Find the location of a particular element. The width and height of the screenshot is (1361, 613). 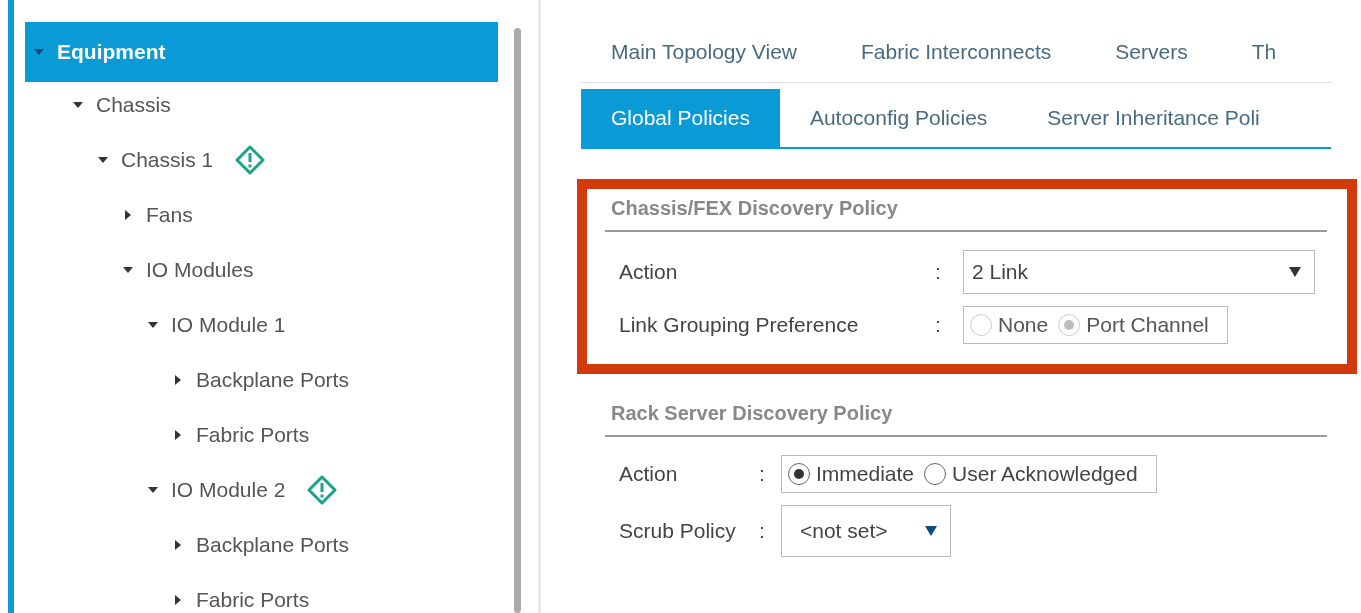

tab: Autoconfig Policies is located at coordinates (898, 118).